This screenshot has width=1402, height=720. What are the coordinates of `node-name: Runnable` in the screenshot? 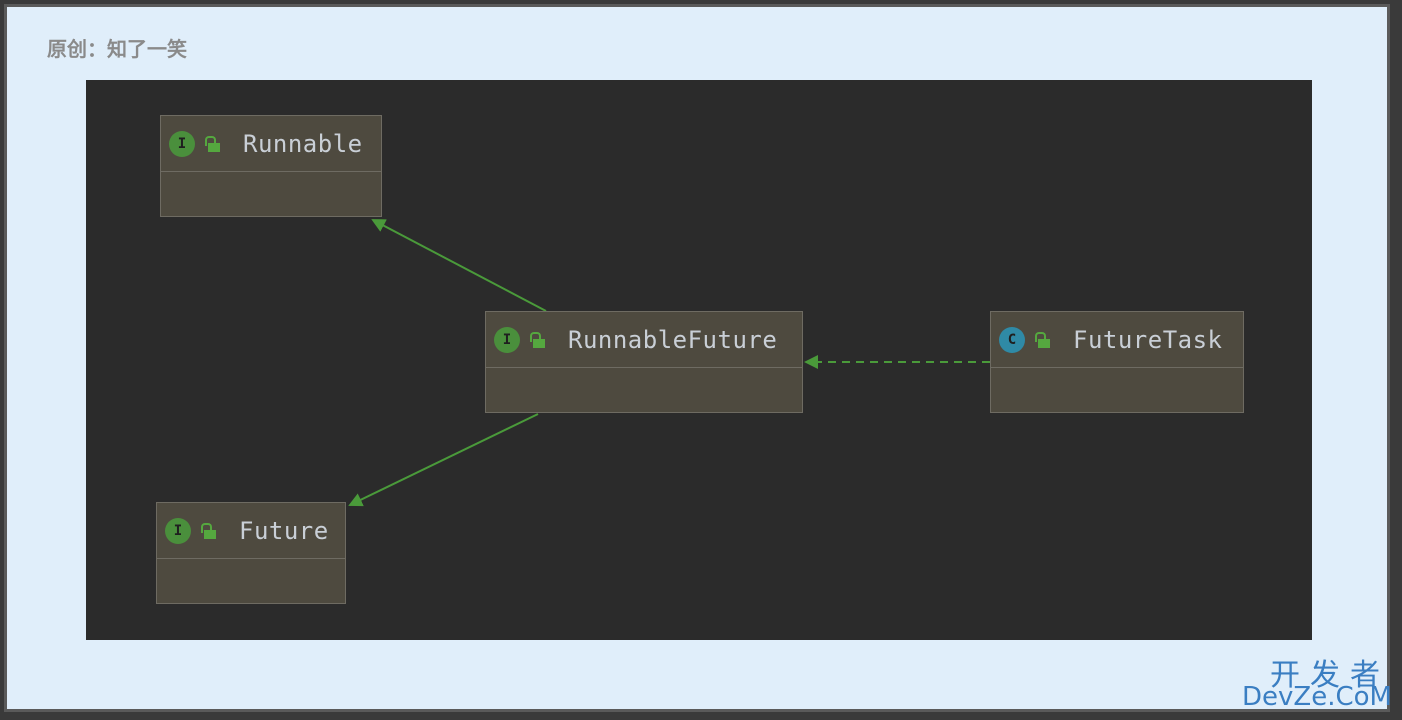 It's located at (303, 143).